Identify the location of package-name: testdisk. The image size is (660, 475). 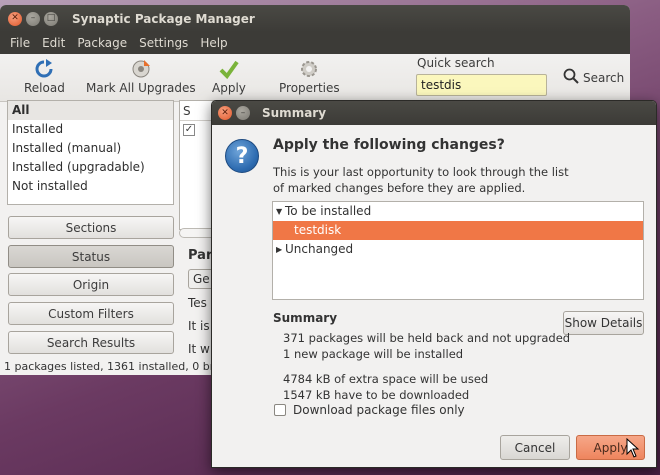
(318, 230).